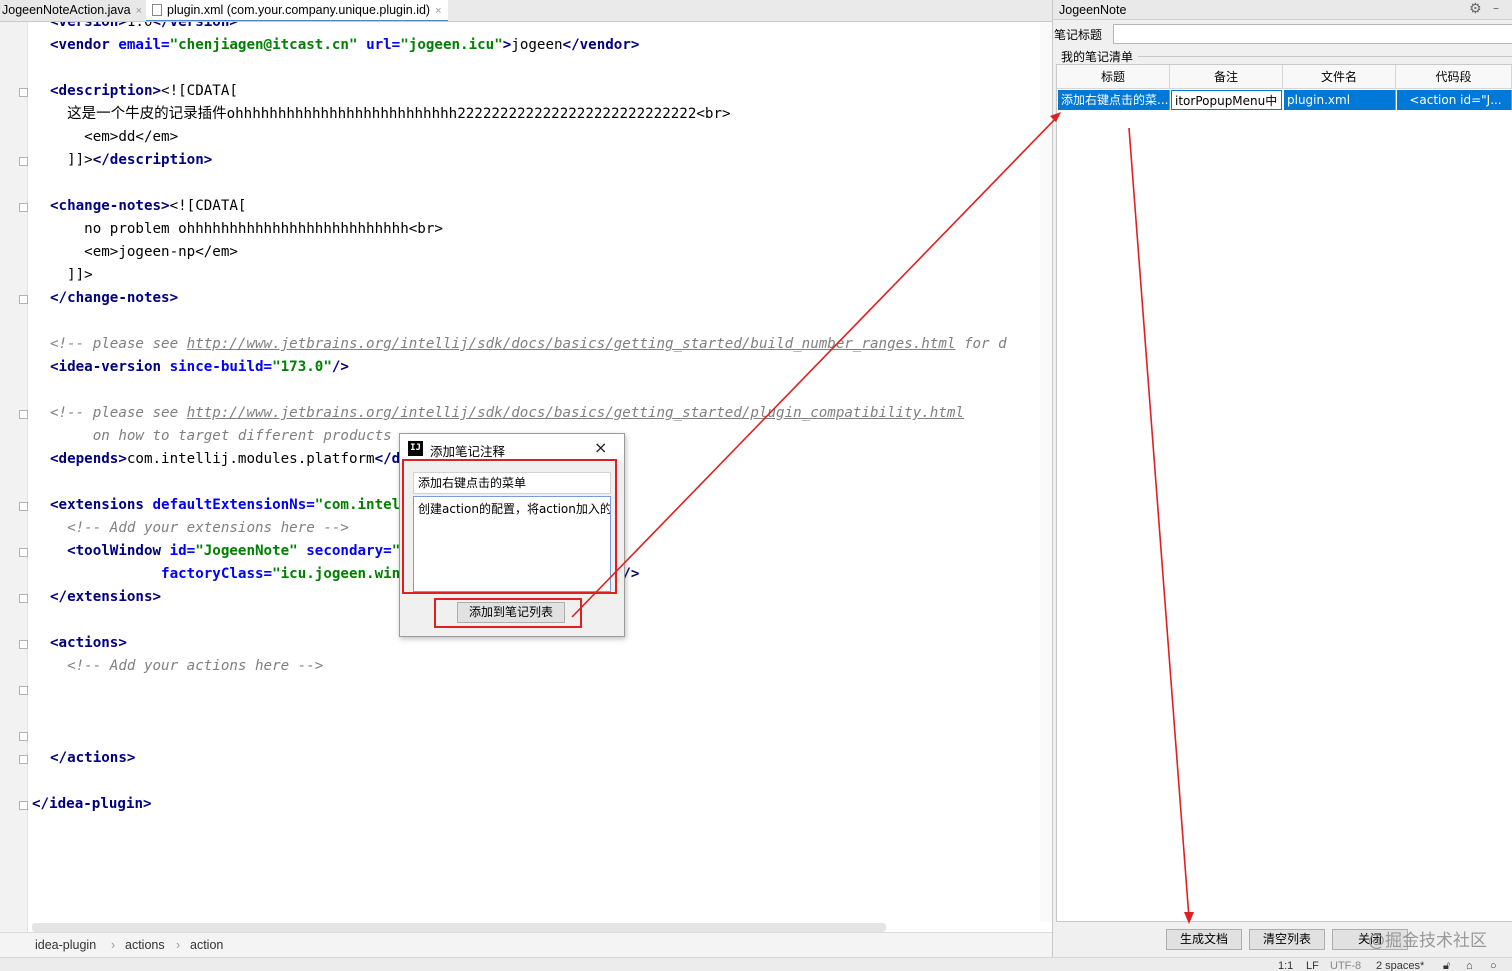  I want to click on code-line: <version>1.0</version>, so click(144, 28).